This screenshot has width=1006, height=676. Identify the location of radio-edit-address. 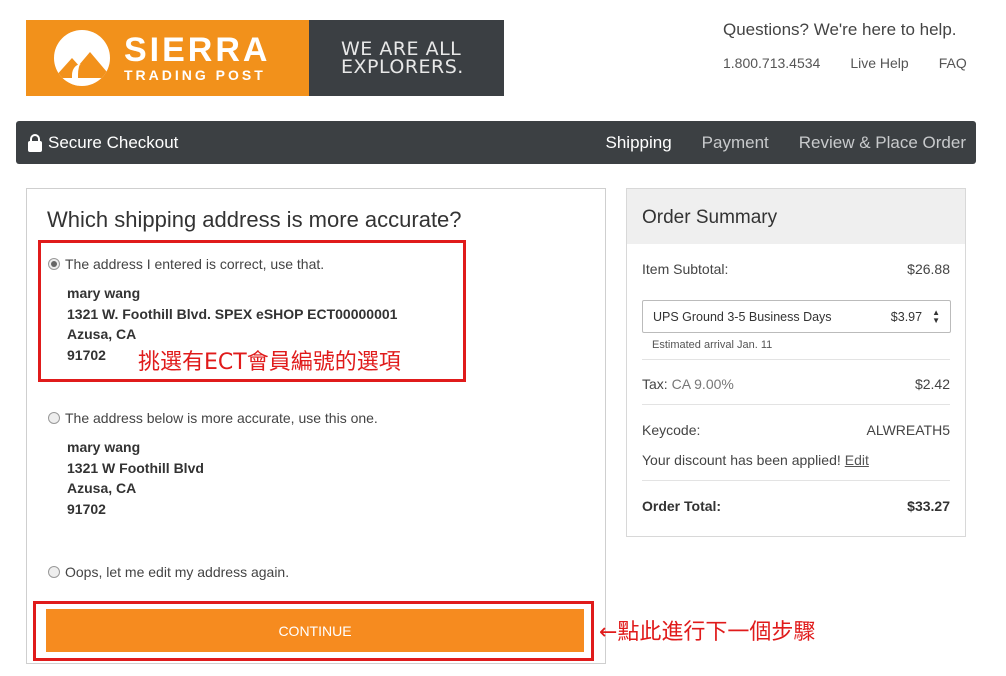
(54, 572).